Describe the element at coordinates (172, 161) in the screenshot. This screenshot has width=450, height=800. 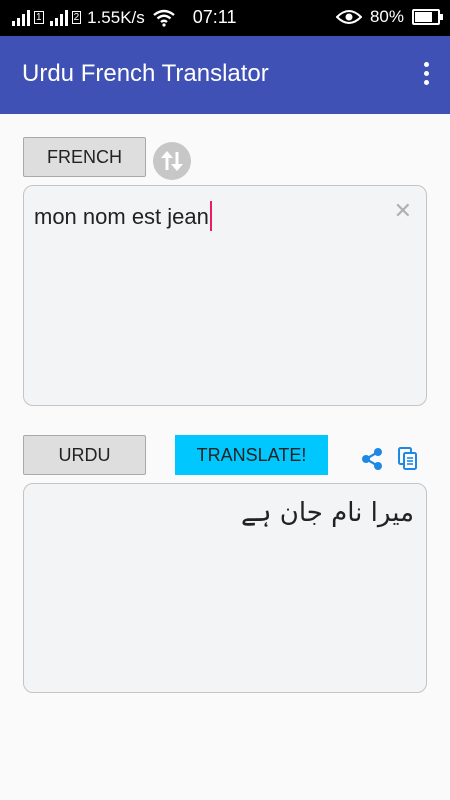
I see `swap-vert-icon` at that location.